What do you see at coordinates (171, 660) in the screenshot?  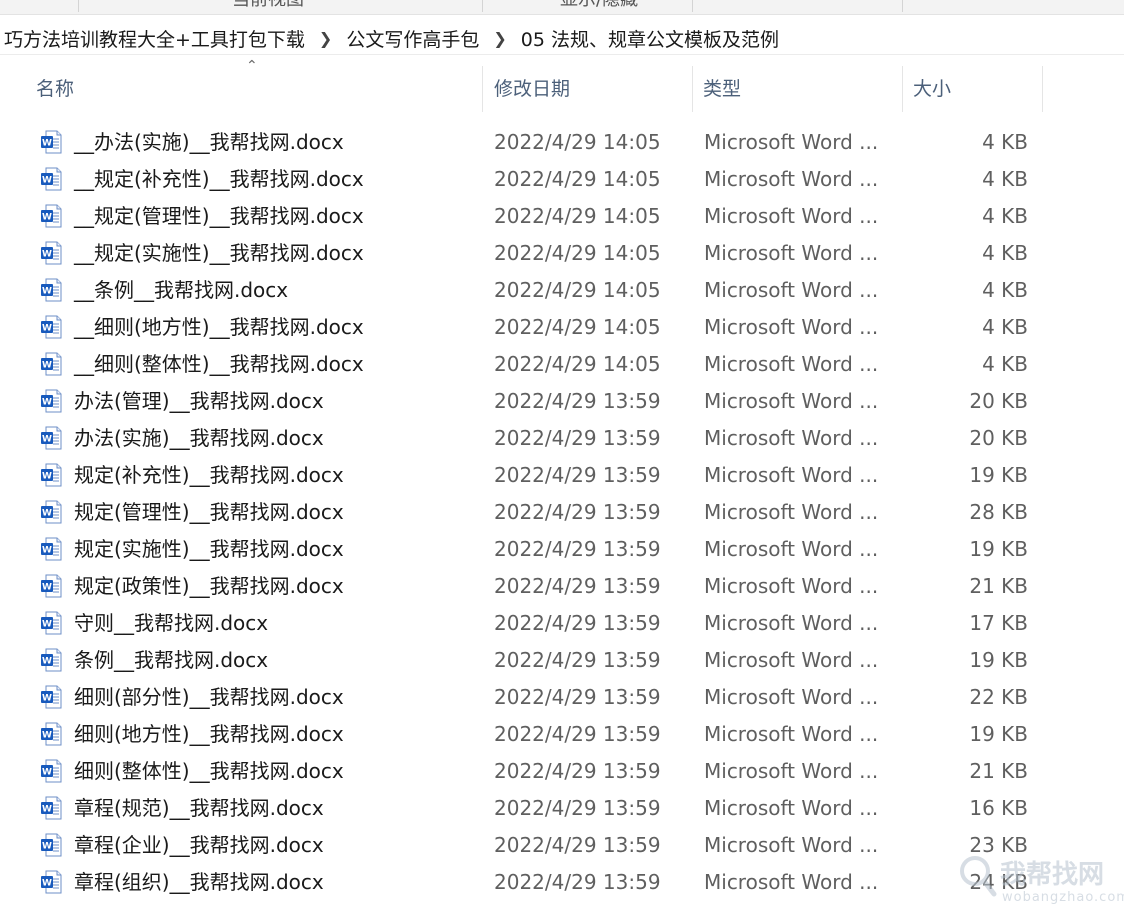 I see `file-name: 条例__我帮找网.docx` at bounding box center [171, 660].